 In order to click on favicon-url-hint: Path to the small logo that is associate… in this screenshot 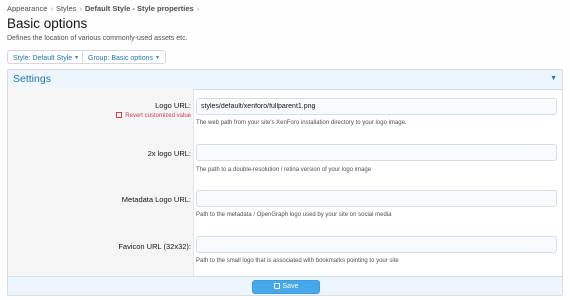, I will do `click(297, 261)`.